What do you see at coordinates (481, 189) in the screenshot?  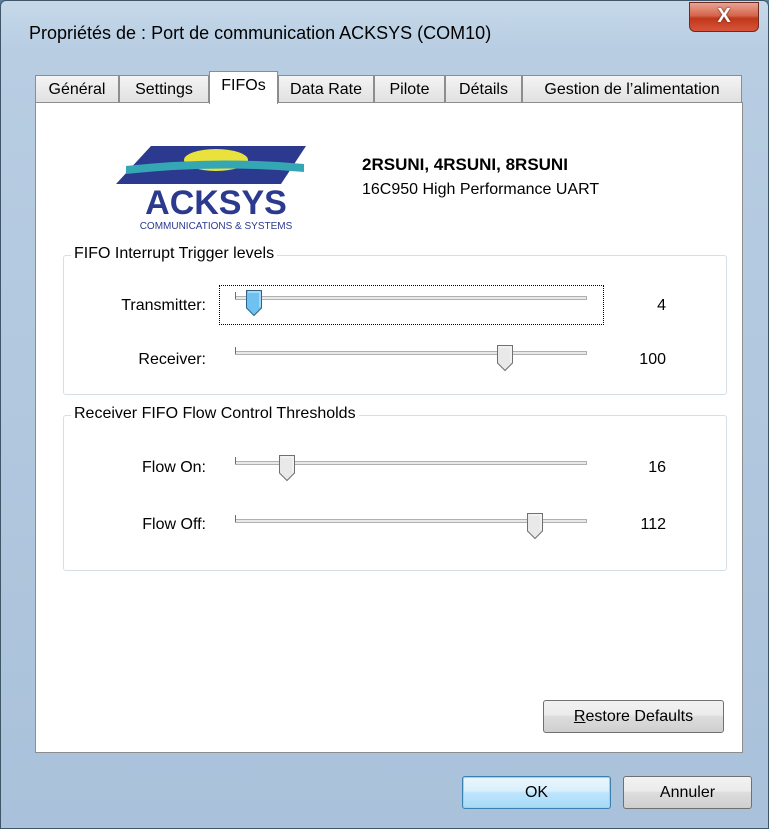 I see `product-subtitle: 16C950 High Performance UART` at bounding box center [481, 189].